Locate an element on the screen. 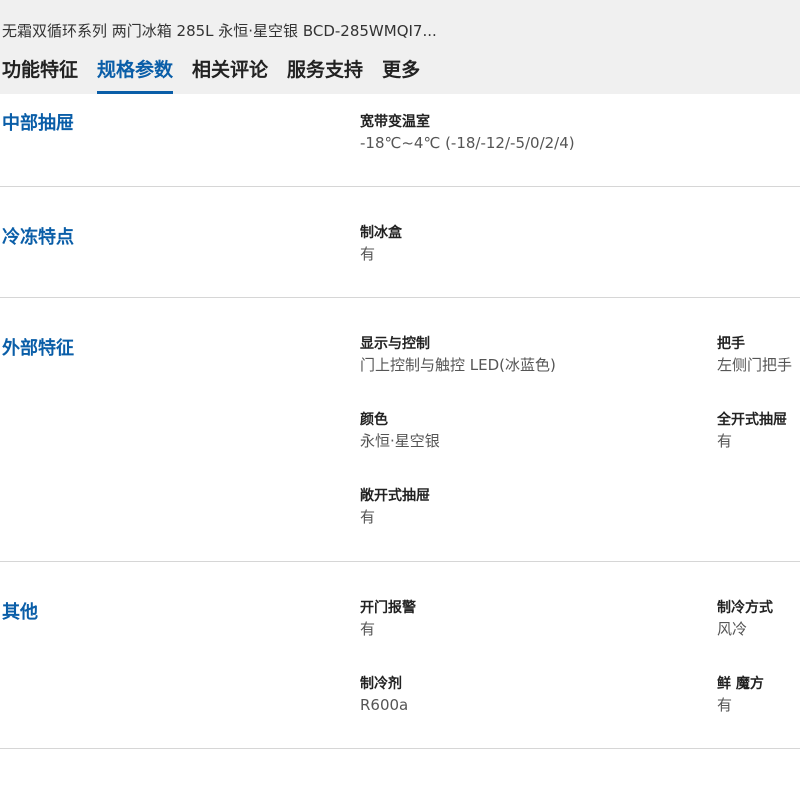 This screenshot has width=800, height=800. spec-label: 把手 is located at coordinates (731, 344).